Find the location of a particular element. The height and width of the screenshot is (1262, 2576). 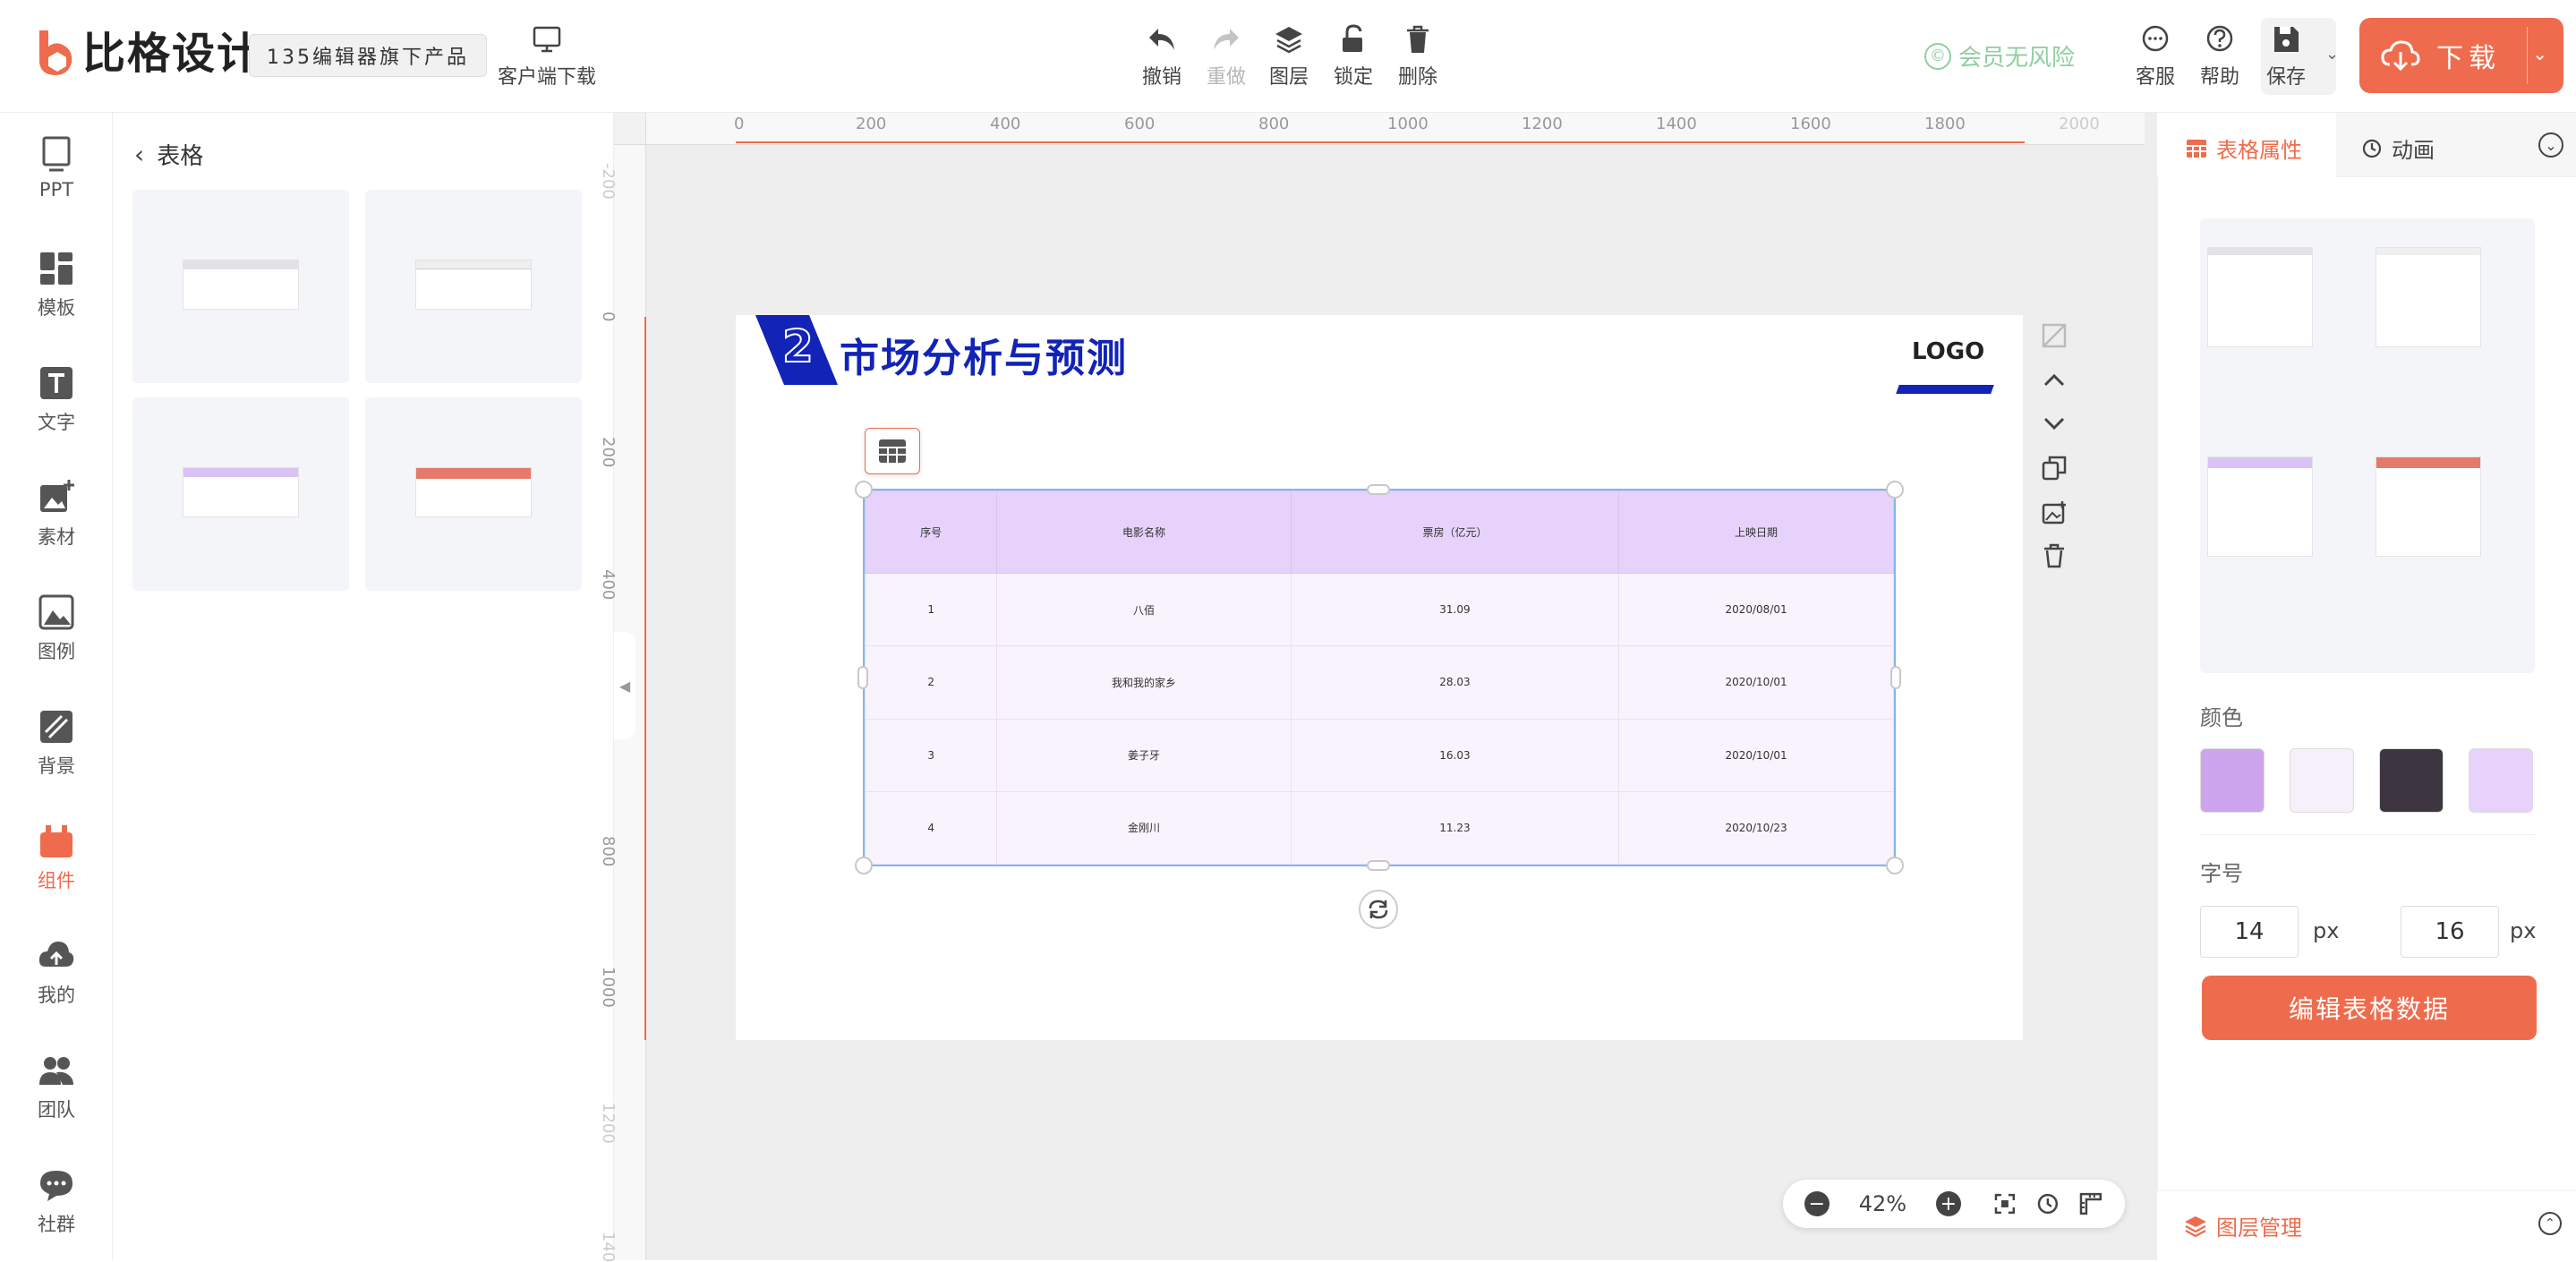

slide-logo-text: LOGO is located at coordinates (1948, 351).